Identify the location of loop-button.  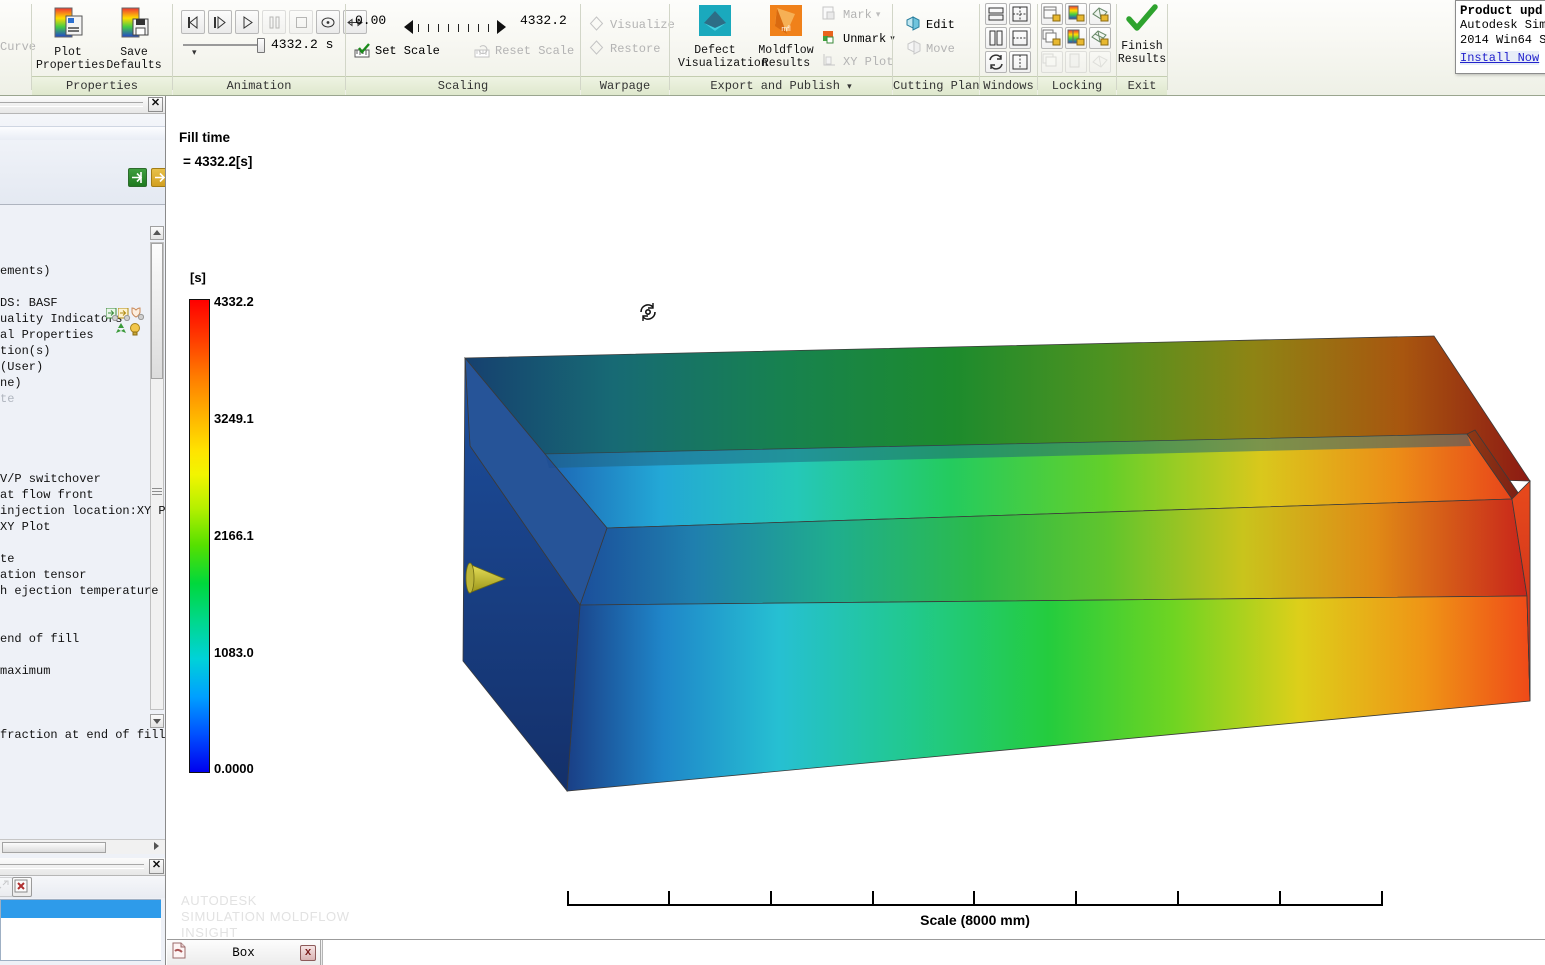
(328, 22).